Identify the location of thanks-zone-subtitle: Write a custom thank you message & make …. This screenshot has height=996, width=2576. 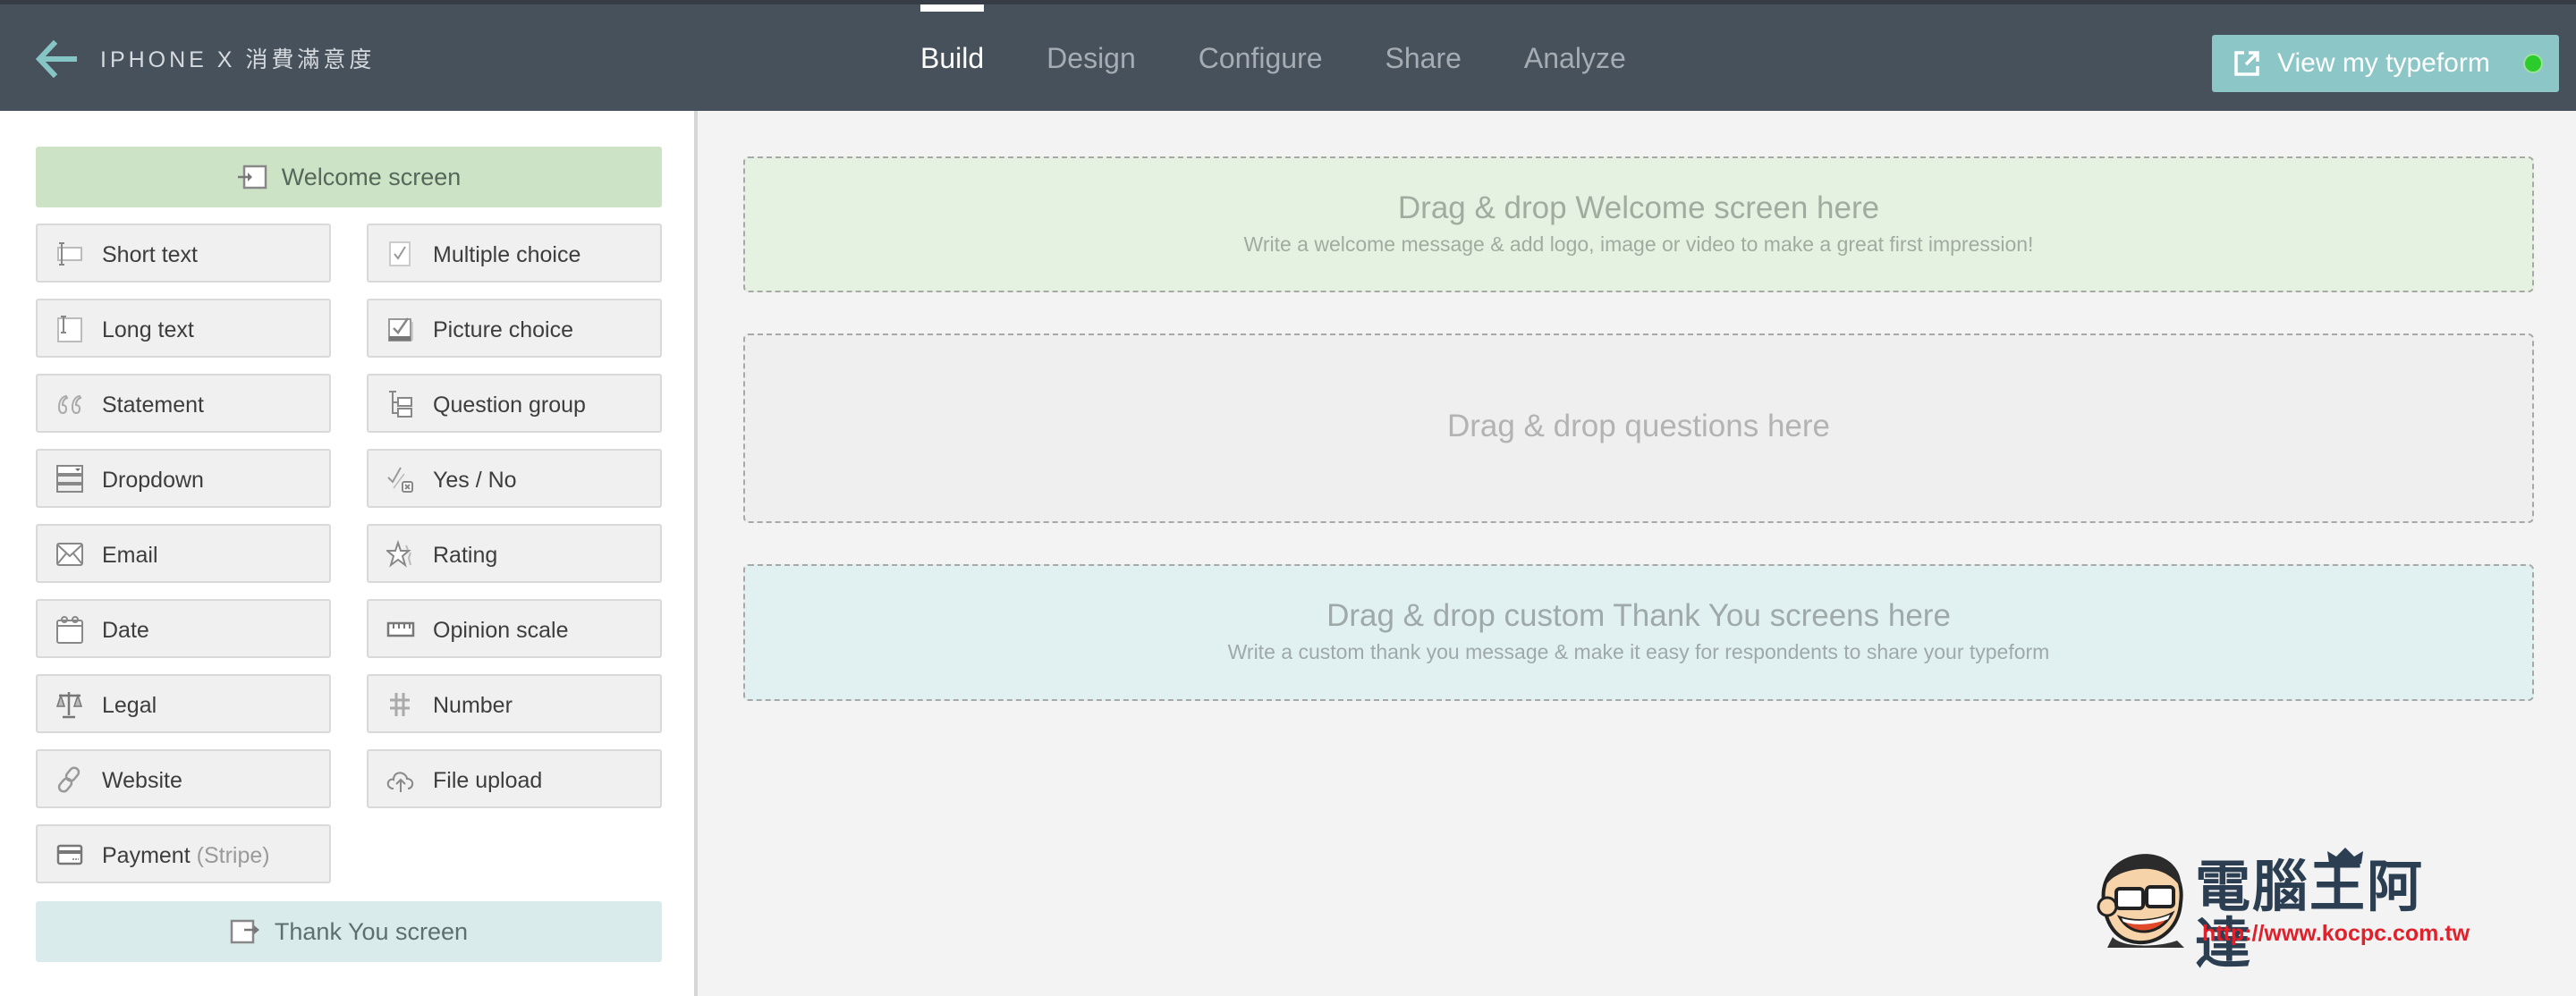
(1638, 651).